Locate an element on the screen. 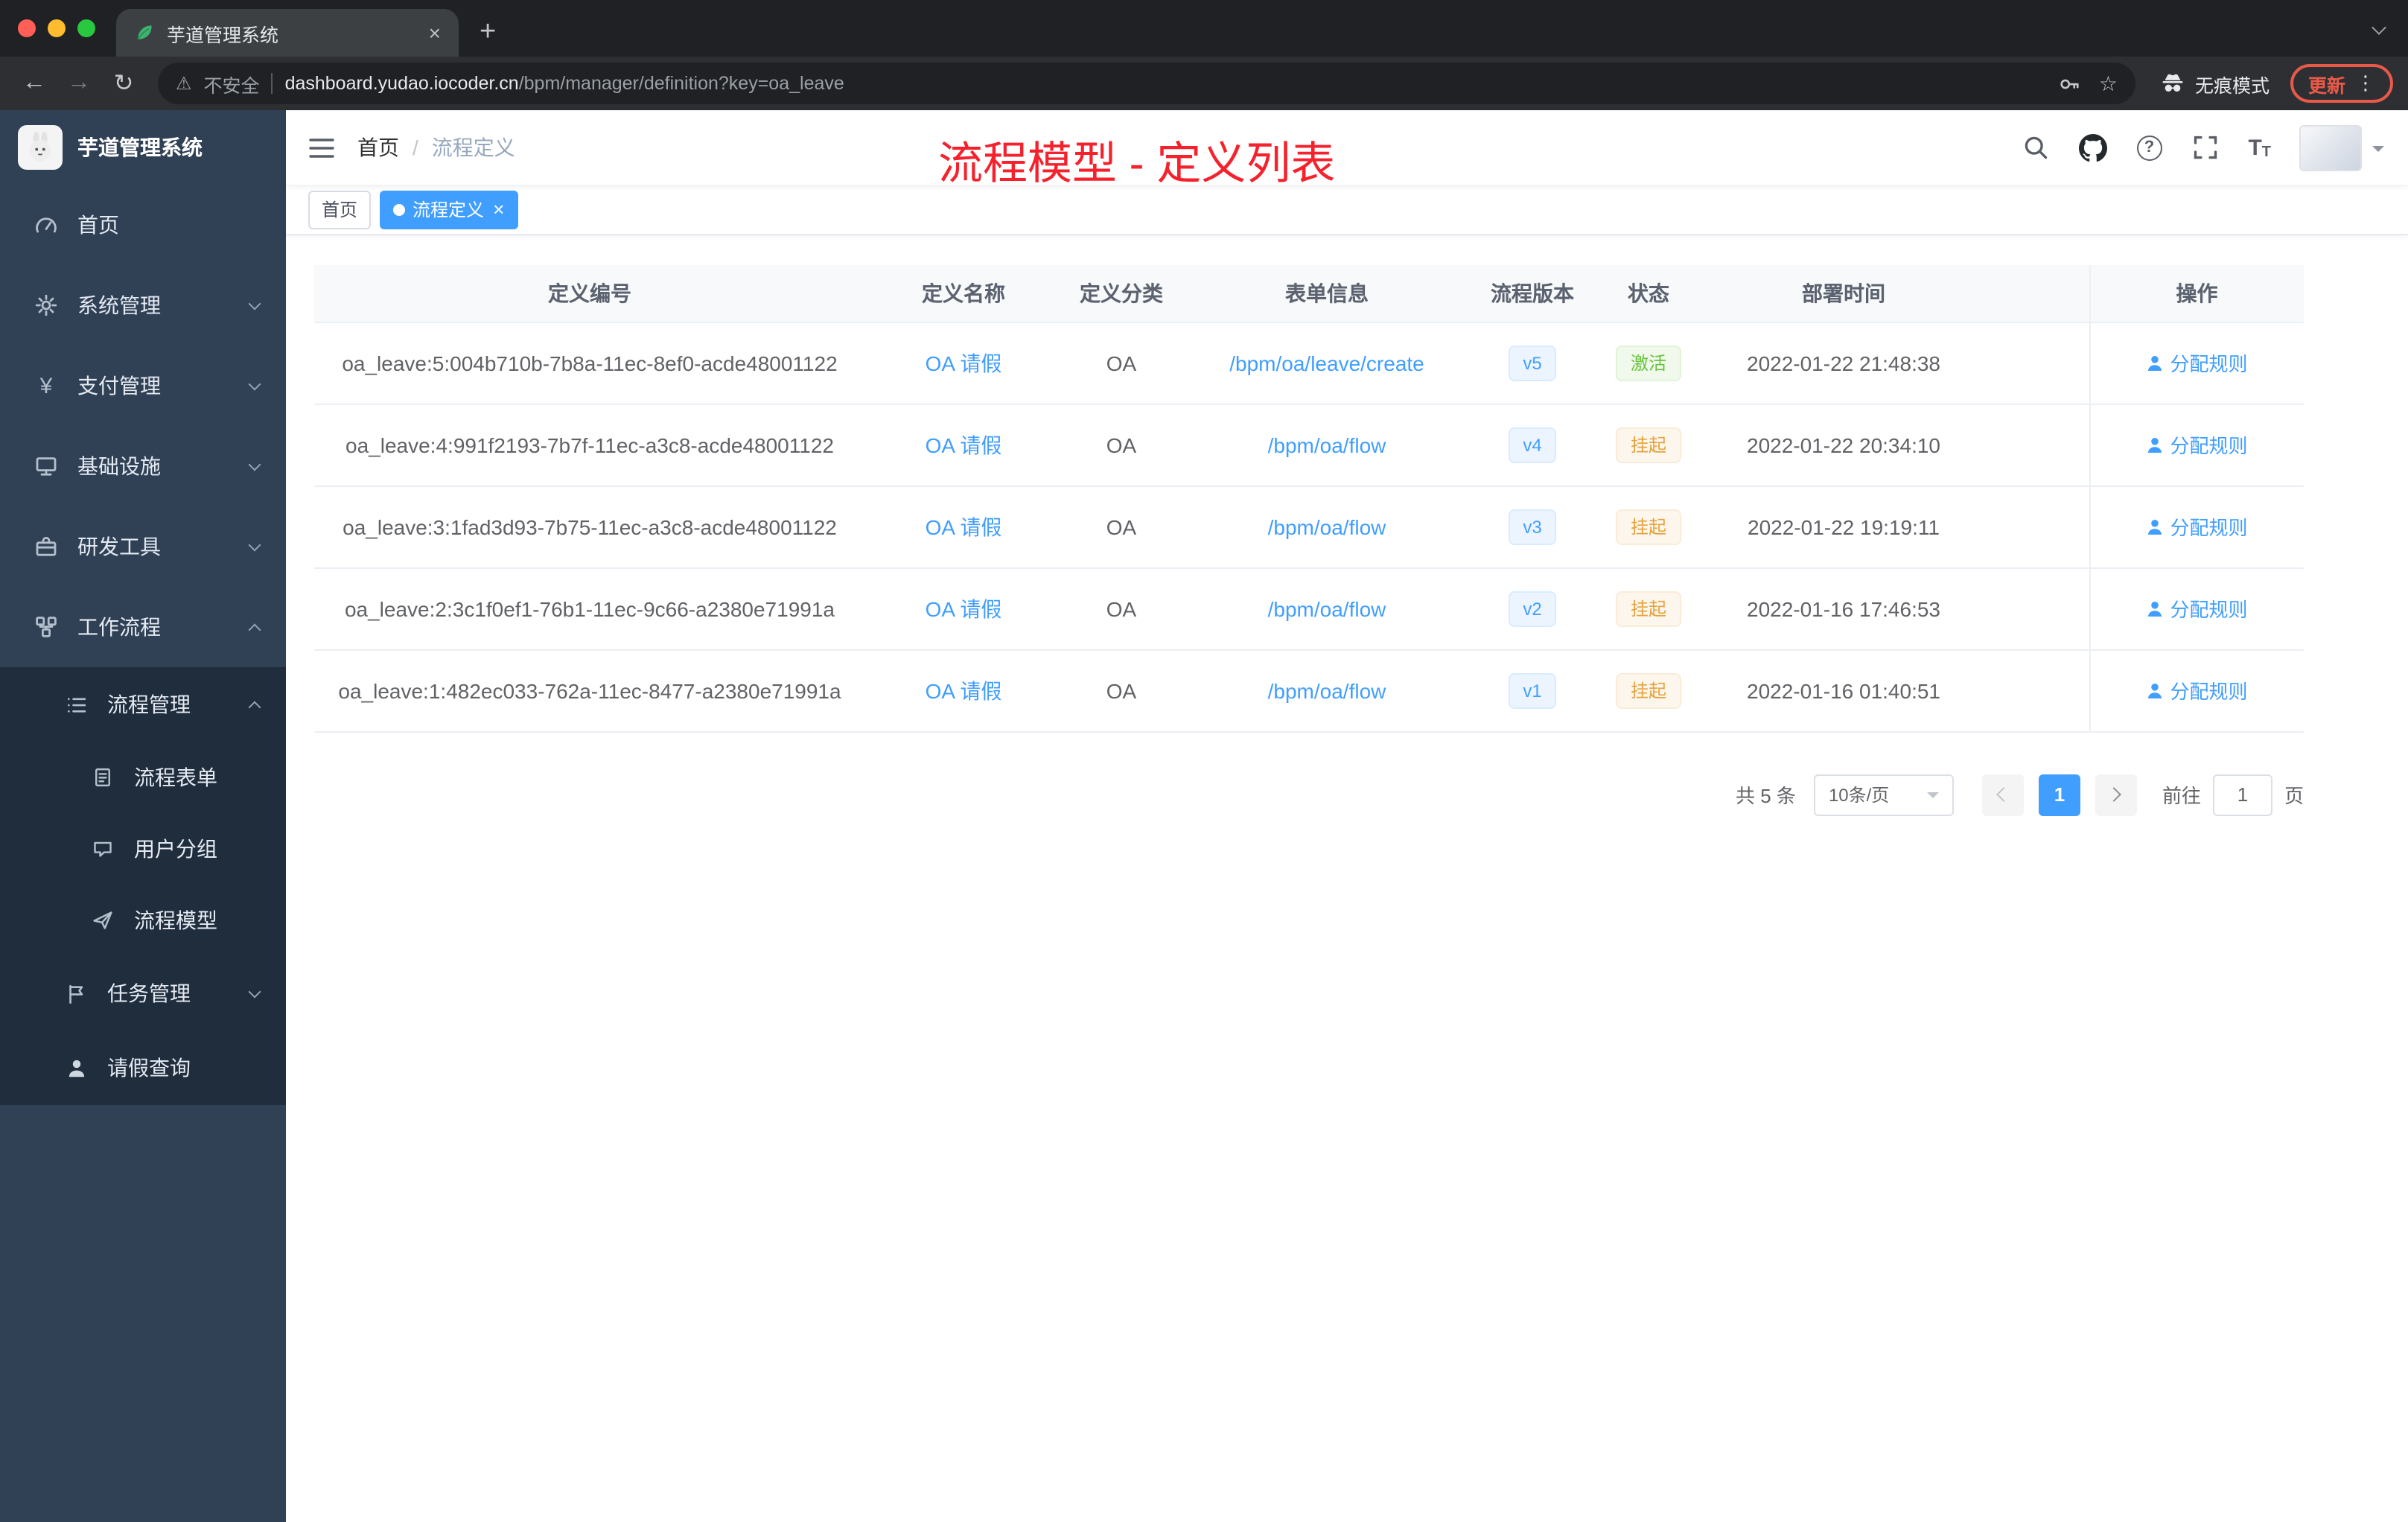  omnibox-divider is located at coordinates (272, 83).